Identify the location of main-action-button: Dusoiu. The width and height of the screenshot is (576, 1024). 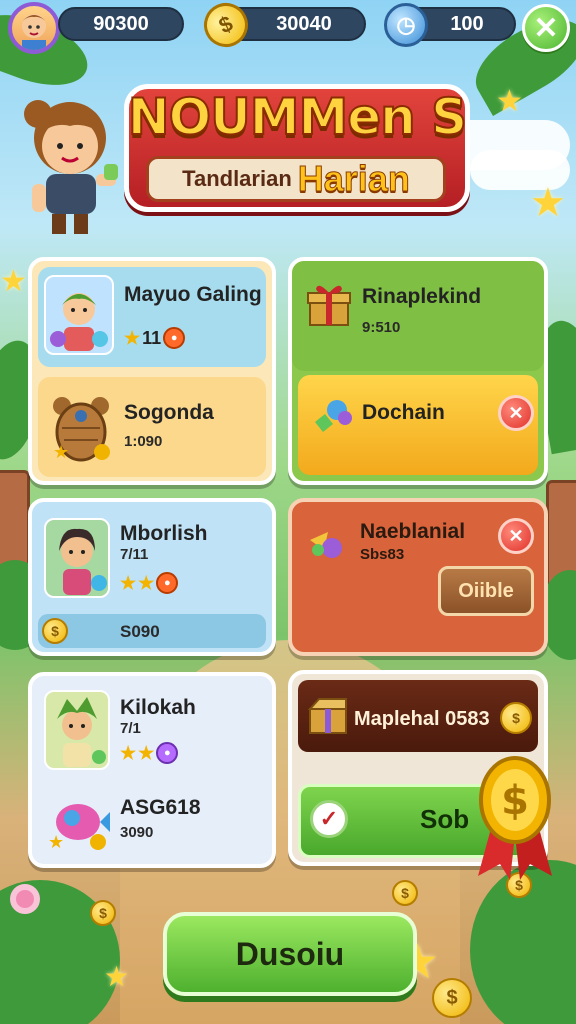
(290, 954).